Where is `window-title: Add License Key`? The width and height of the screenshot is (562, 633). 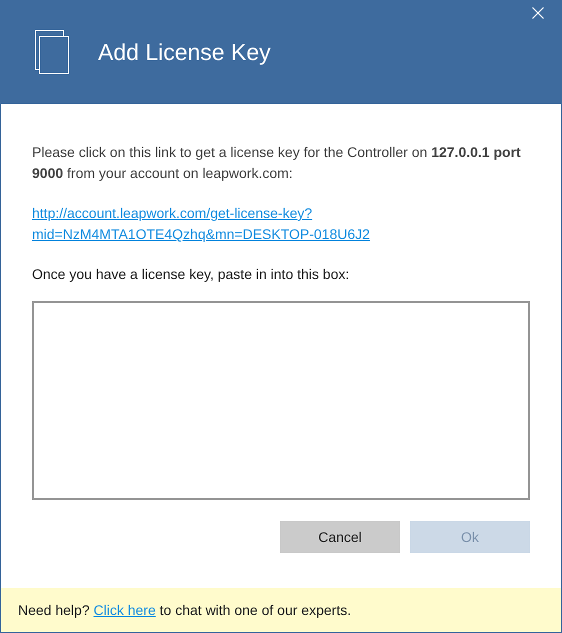
window-title: Add License Key is located at coordinates (184, 52).